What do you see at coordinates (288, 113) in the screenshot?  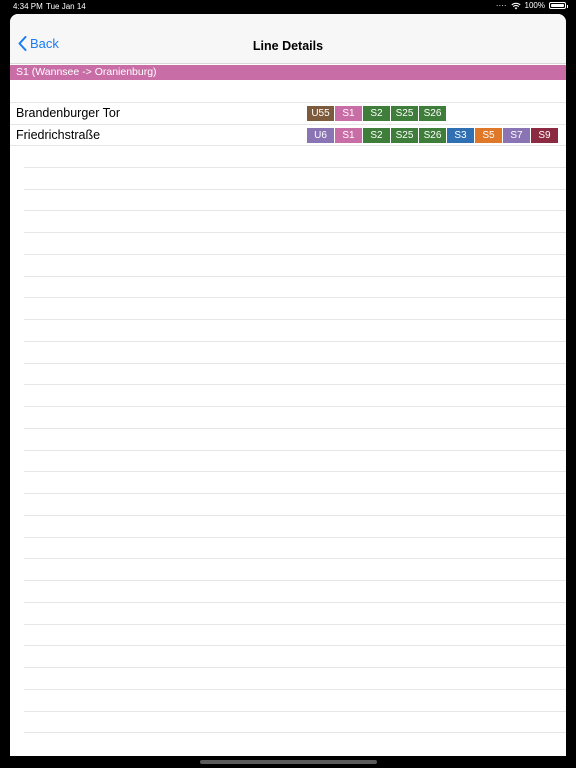 I see `station-row: Brandenburger Tor U55 S1 S2 S25 S26` at bounding box center [288, 113].